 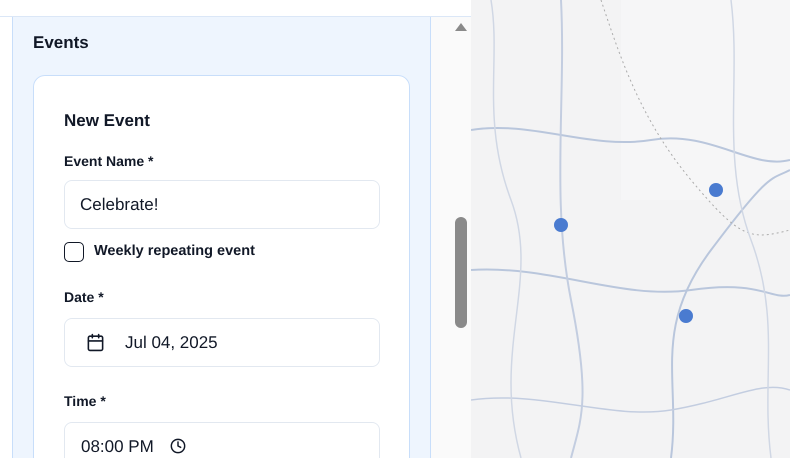 I want to click on scroll-up-icon, so click(x=461, y=27).